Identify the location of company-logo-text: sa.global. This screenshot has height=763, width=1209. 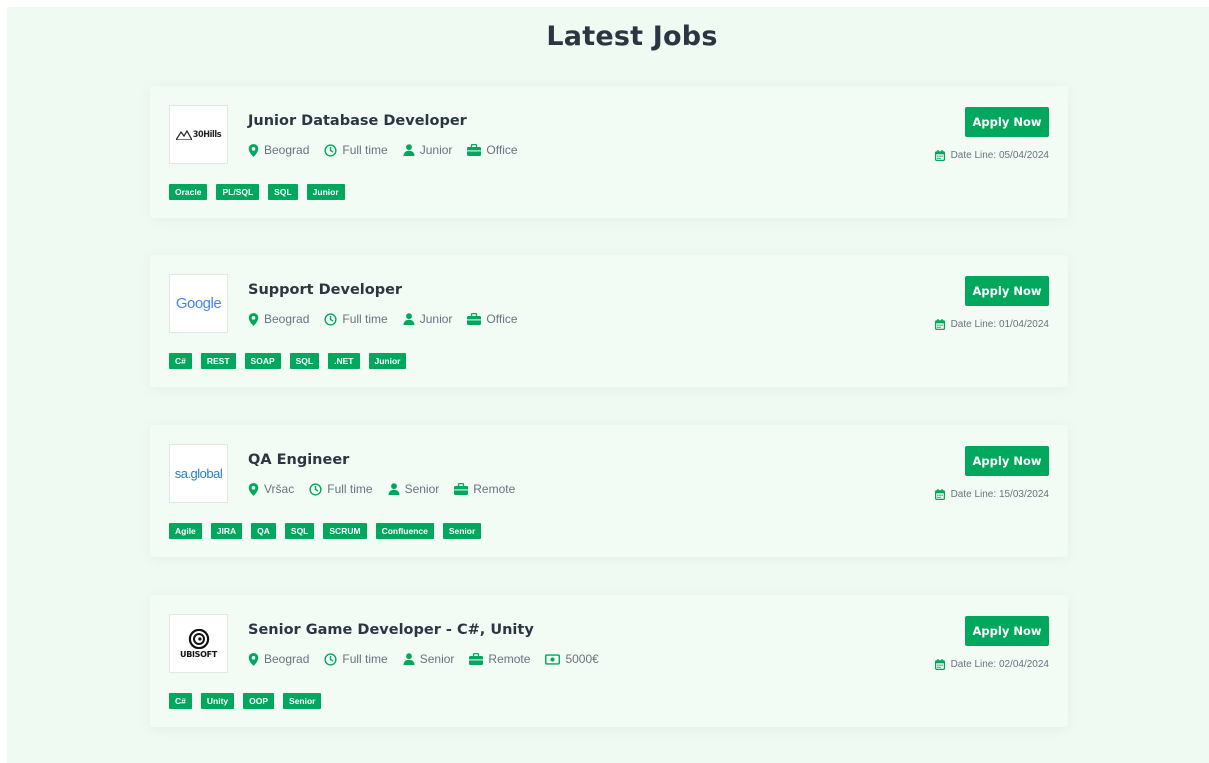
(198, 473).